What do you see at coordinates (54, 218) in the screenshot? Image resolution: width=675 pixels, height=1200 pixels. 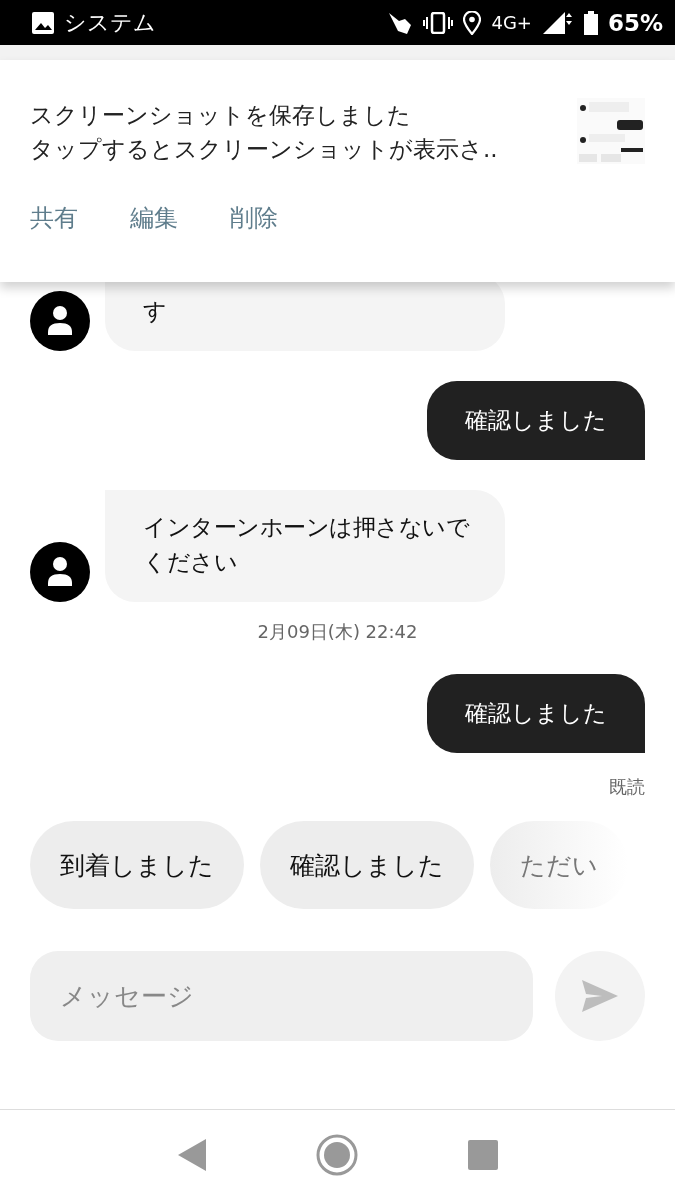 I see `notification-action: 共有` at bounding box center [54, 218].